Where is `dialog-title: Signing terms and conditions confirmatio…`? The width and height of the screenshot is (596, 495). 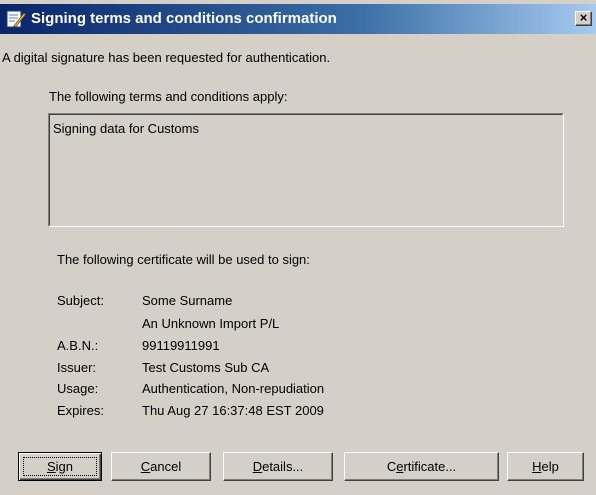
dialog-title: Signing terms and conditions confirmatio… is located at coordinates (184, 18).